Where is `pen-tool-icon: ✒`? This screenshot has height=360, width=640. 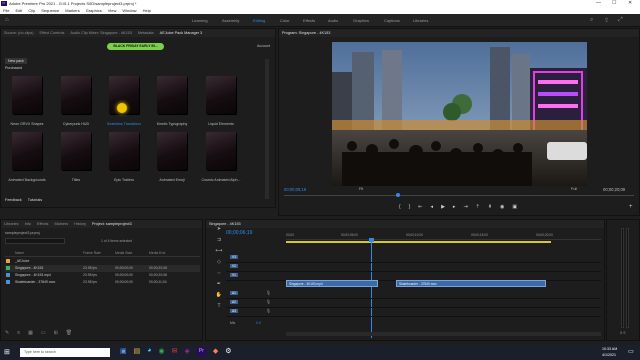 pen-tool-icon: ✒ is located at coordinates (219, 284).